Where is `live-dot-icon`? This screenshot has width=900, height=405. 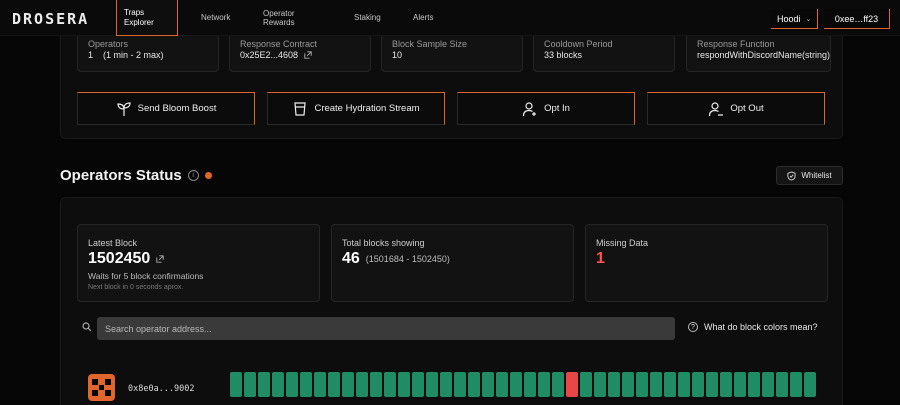
live-dot-icon is located at coordinates (208, 175).